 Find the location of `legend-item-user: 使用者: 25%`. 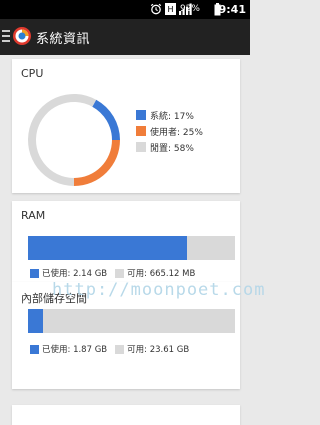

legend-item-user: 使用者: 25% is located at coordinates (169, 131).